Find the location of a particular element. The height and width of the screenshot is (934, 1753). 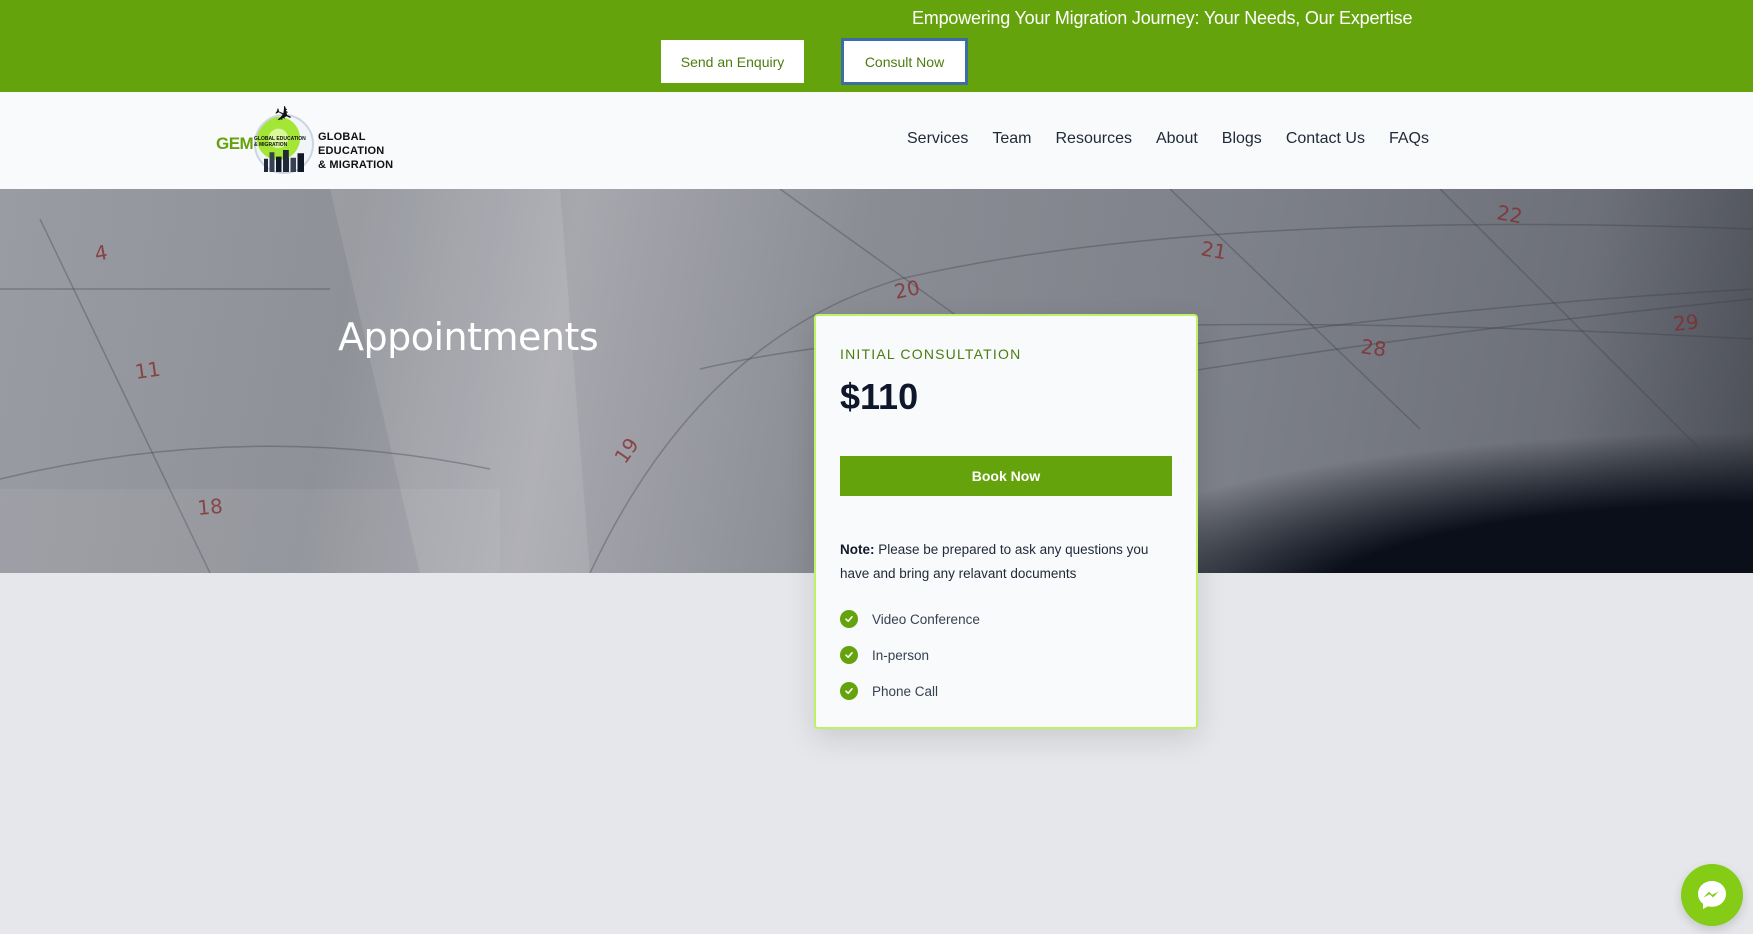

messenger-icon is located at coordinates (1712, 895).